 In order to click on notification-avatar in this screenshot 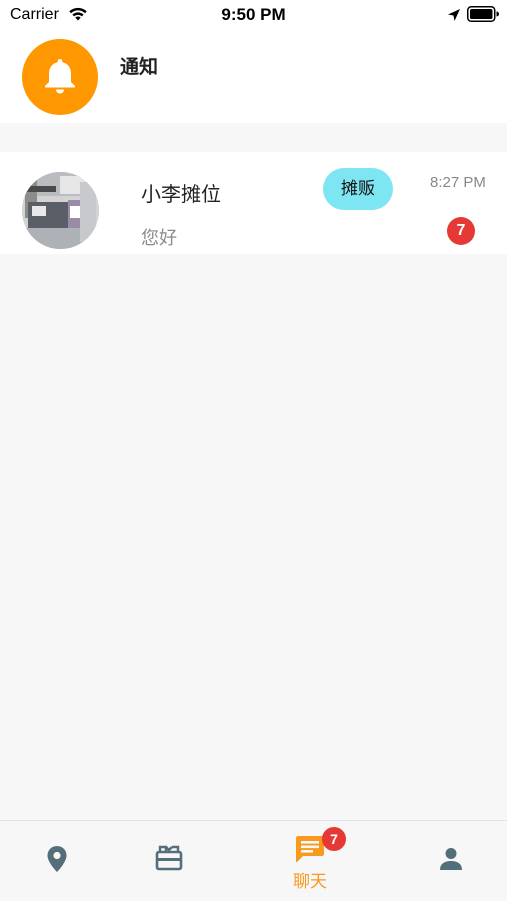, I will do `click(60, 77)`.